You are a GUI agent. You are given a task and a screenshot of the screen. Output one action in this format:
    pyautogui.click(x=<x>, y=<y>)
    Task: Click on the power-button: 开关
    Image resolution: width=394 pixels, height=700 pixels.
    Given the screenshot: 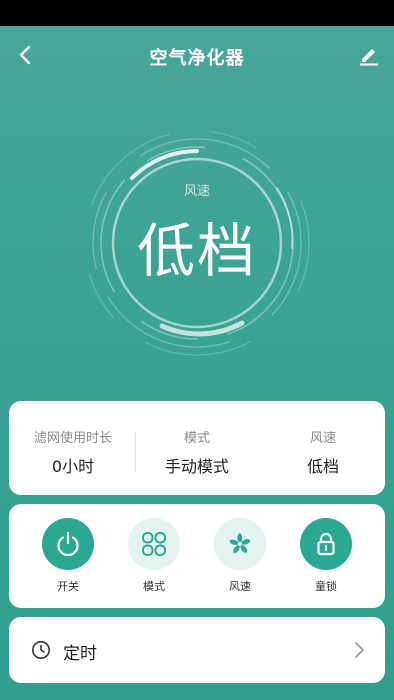 What is the action you would take?
    pyautogui.click(x=68, y=556)
    